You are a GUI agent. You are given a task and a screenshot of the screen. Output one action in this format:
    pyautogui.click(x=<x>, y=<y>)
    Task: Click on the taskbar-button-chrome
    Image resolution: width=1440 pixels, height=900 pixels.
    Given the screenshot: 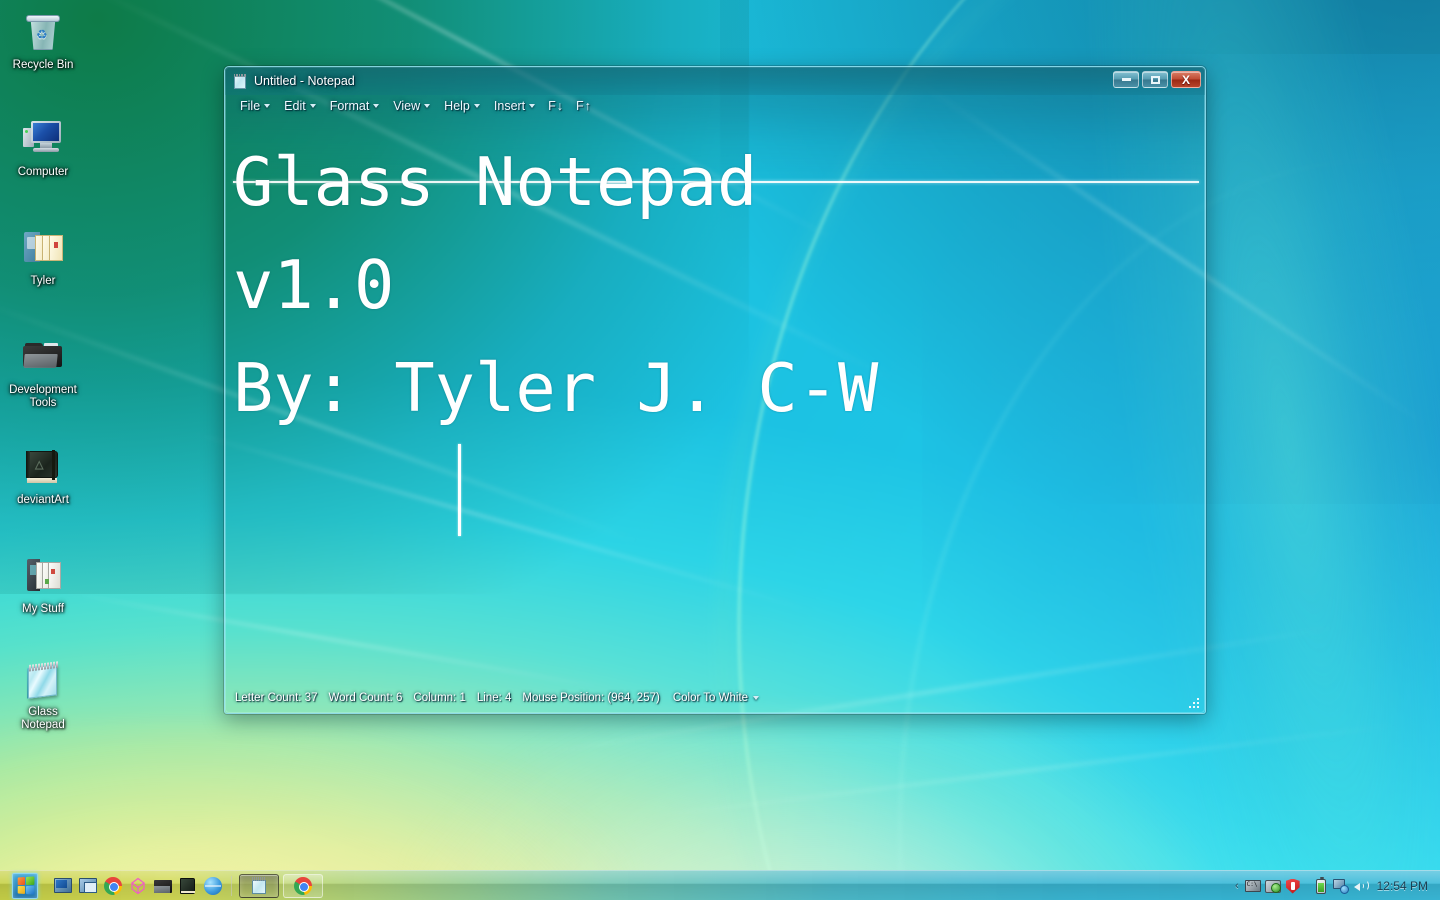 What is the action you would take?
    pyautogui.click(x=303, y=885)
    